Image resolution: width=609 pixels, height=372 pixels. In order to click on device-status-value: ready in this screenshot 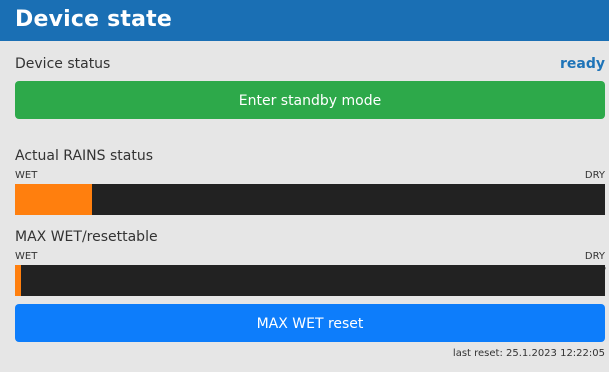, I will do `click(582, 64)`.